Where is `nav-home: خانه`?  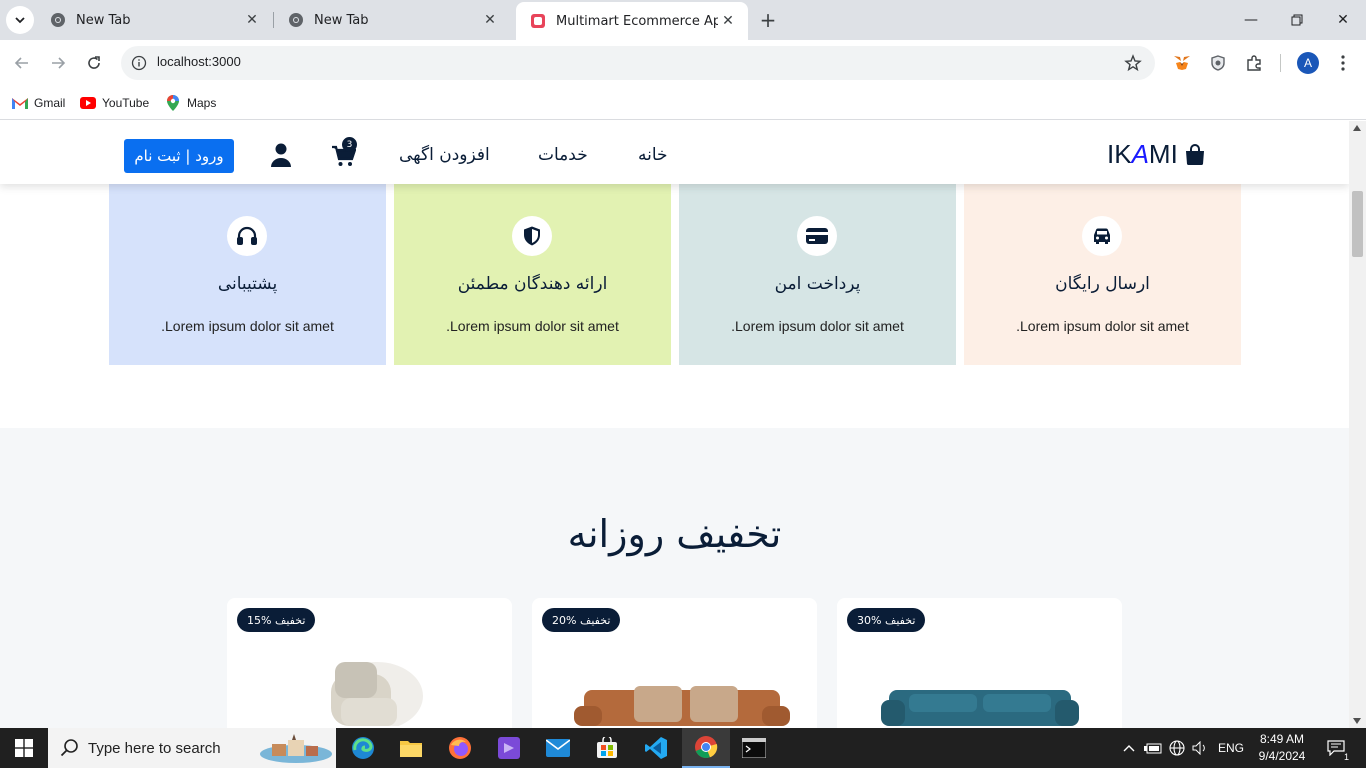
nav-home: خانه is located at coordinates (653, 155).